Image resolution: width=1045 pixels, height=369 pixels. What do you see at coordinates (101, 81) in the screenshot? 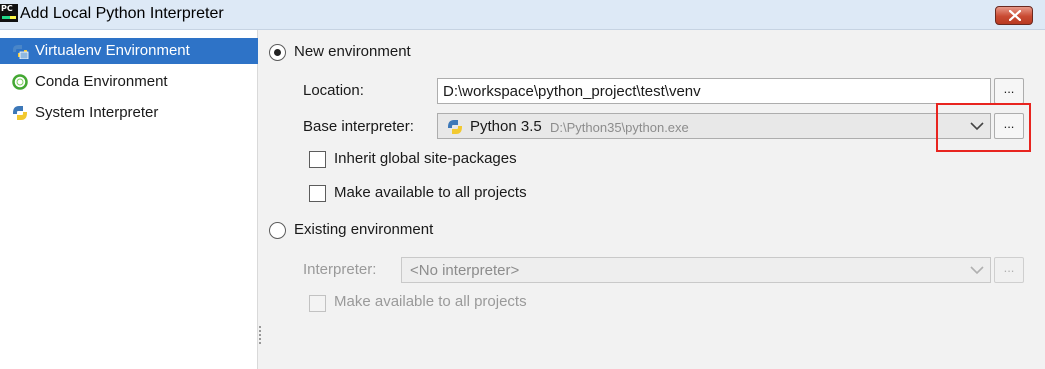
I see `sidebar-item-label: Conda Environment` at bounding box center [101, 81].